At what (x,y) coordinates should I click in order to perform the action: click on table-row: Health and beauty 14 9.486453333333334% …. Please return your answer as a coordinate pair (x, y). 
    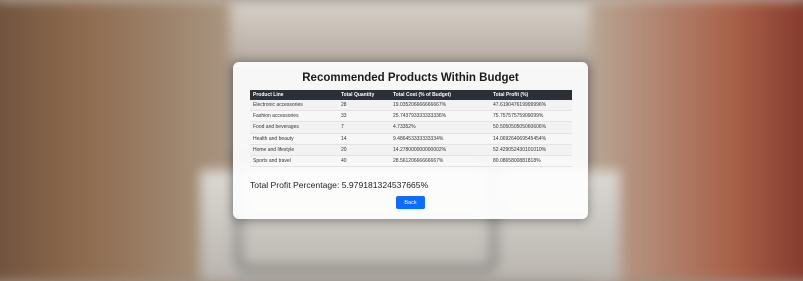
    Looking at the image, I should click on (411, 139).